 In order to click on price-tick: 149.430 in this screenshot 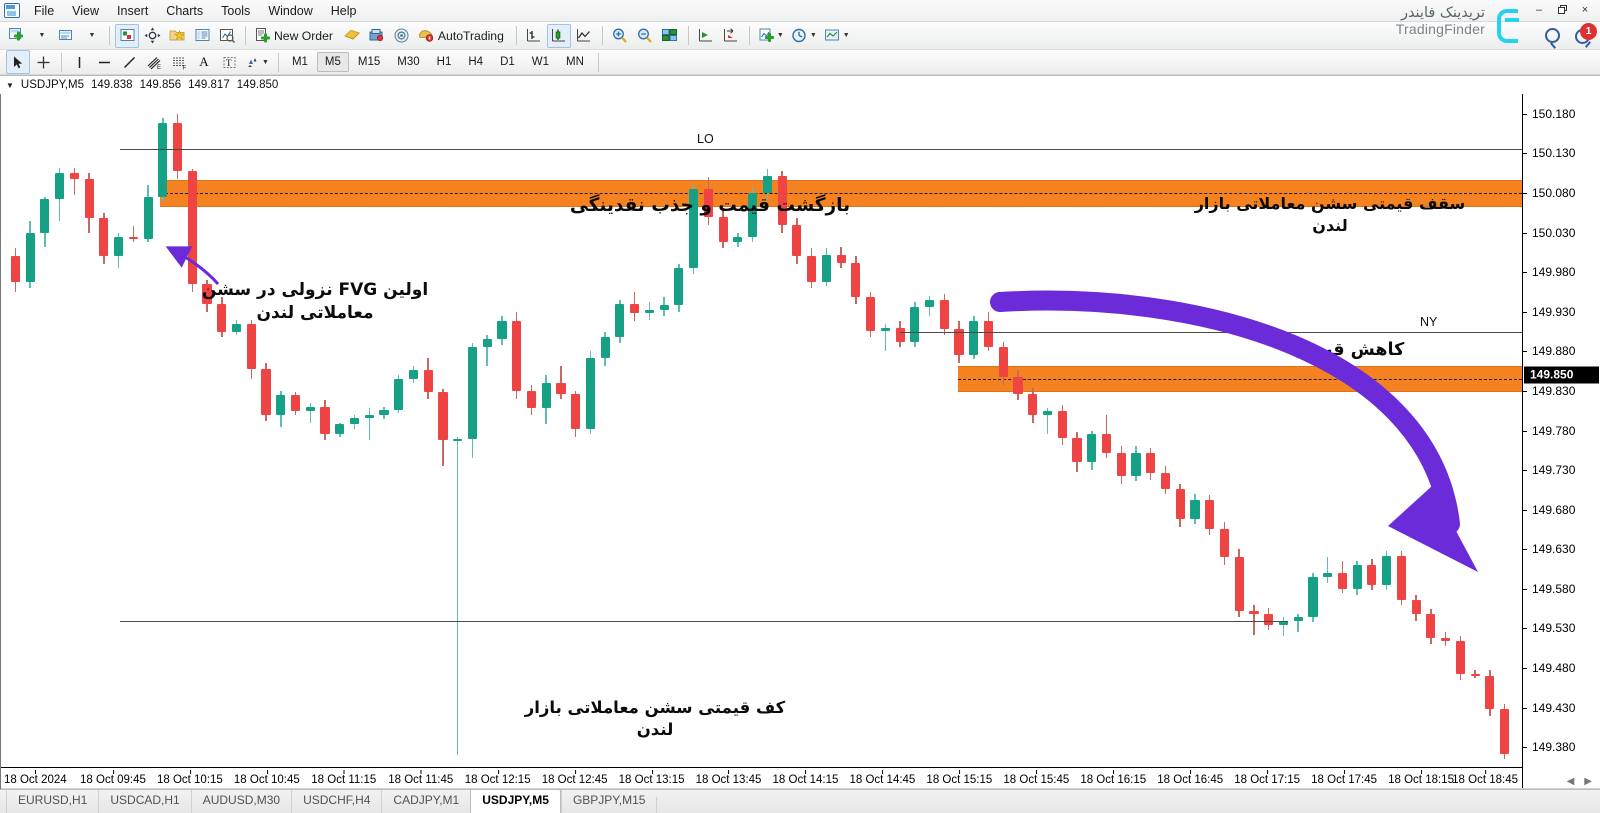, I will do `click(1549, 708)`.